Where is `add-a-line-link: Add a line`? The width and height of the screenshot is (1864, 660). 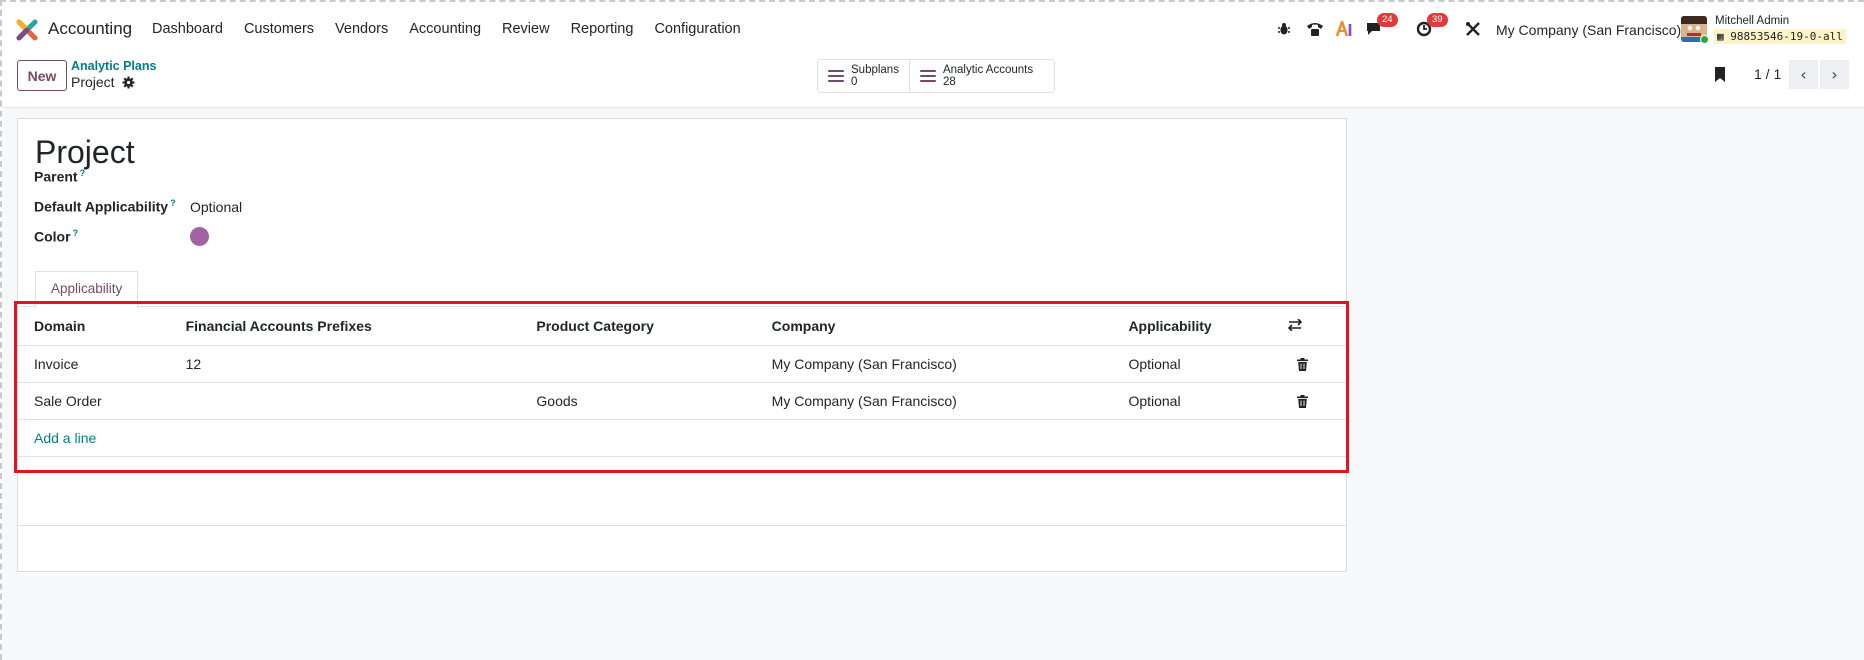 add-a-line-link: Add a line is located at coordinates (682, 438).